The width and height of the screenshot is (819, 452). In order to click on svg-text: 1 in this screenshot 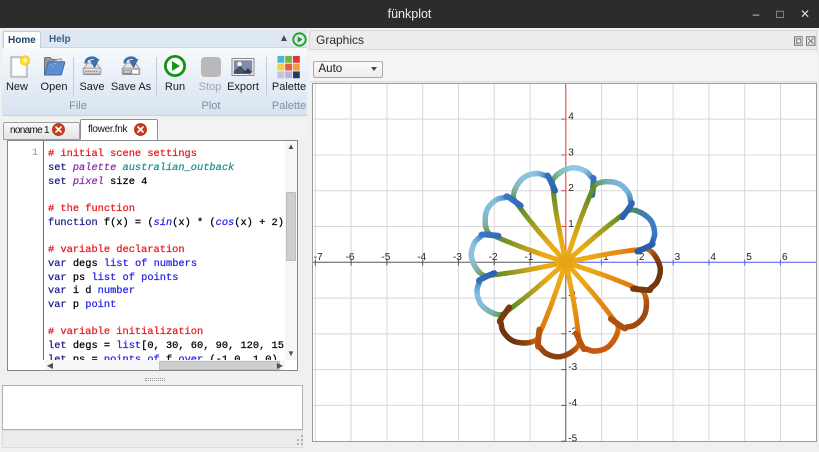, I will do `click(571, 224)`.